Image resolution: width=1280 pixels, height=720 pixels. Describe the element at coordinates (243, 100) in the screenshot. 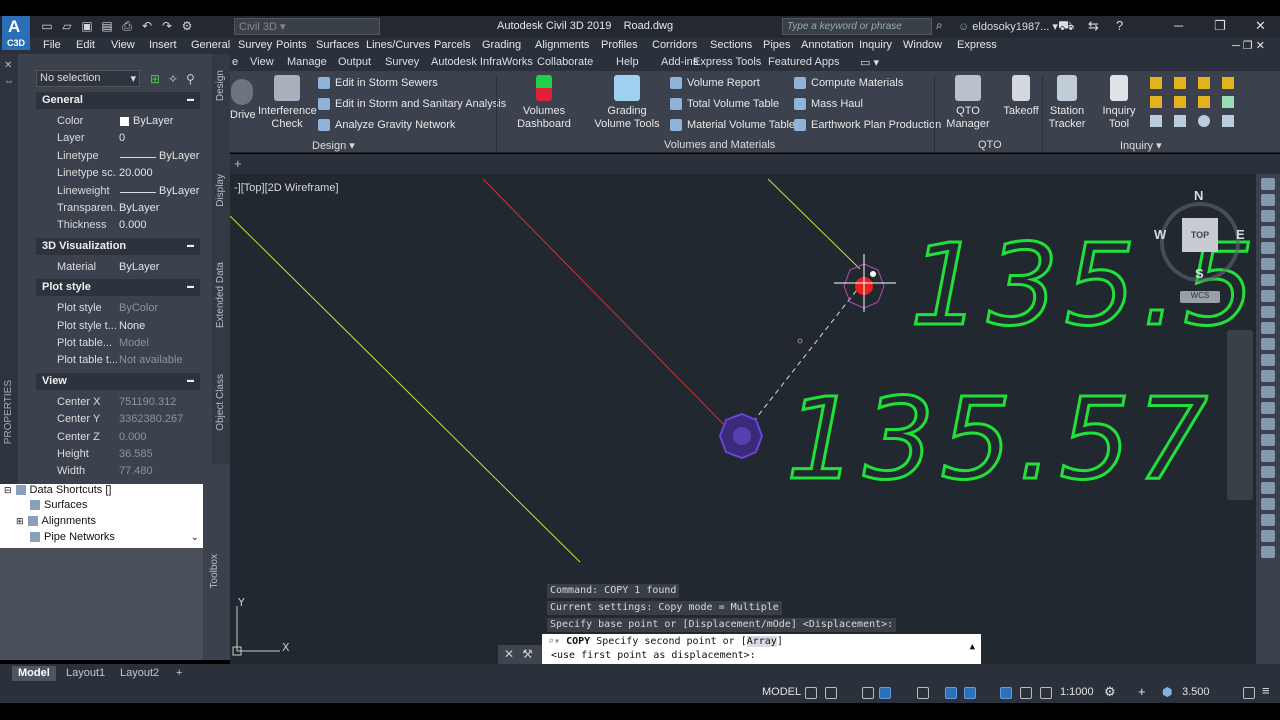

I see `drive-button: Drive` at that location.